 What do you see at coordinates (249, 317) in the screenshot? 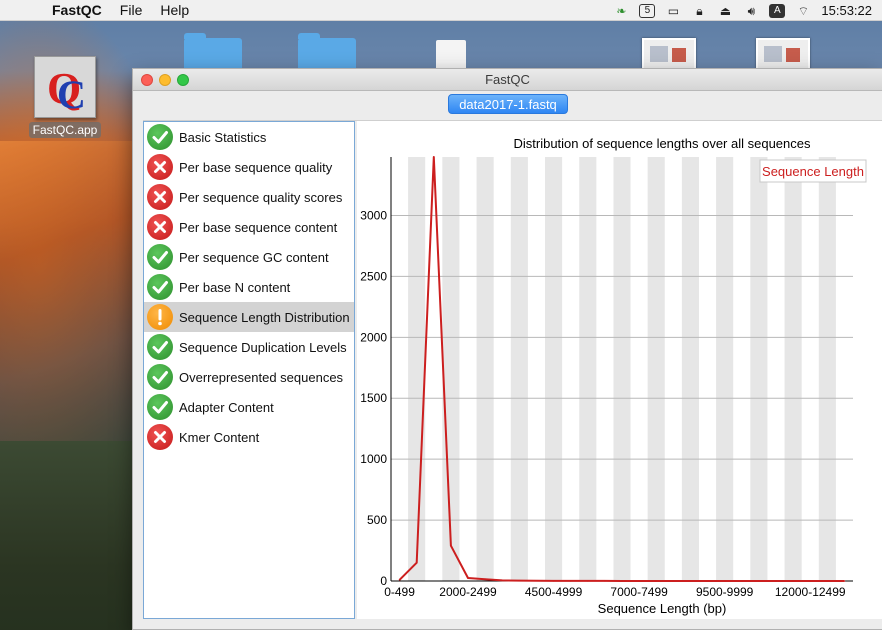
I see `module-item: Sequence Length Distribution` at bounding box center [249, 317].